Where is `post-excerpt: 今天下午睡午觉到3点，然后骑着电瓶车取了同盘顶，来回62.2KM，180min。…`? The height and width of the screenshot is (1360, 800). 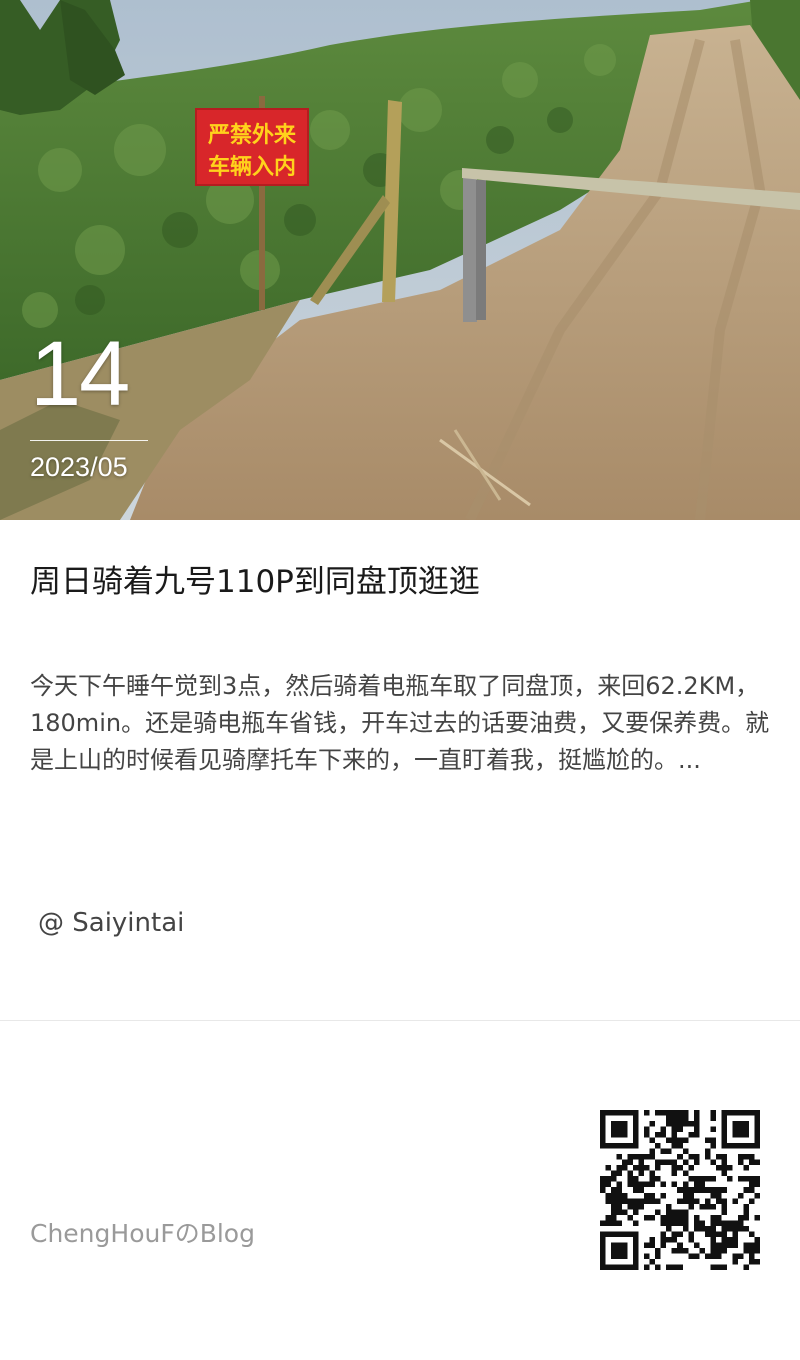
post-excerpt: 今天下午睡午觉到3点，然后骑着电瓶车取了同盘顶，来回62.2KM，180min。… is located at coordinates (400, 723).